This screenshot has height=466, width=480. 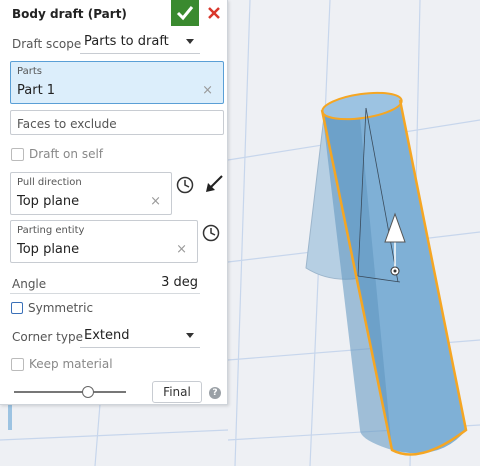 I want to click on draft-scope-label: Draft scope, so click(x=47, y=44).